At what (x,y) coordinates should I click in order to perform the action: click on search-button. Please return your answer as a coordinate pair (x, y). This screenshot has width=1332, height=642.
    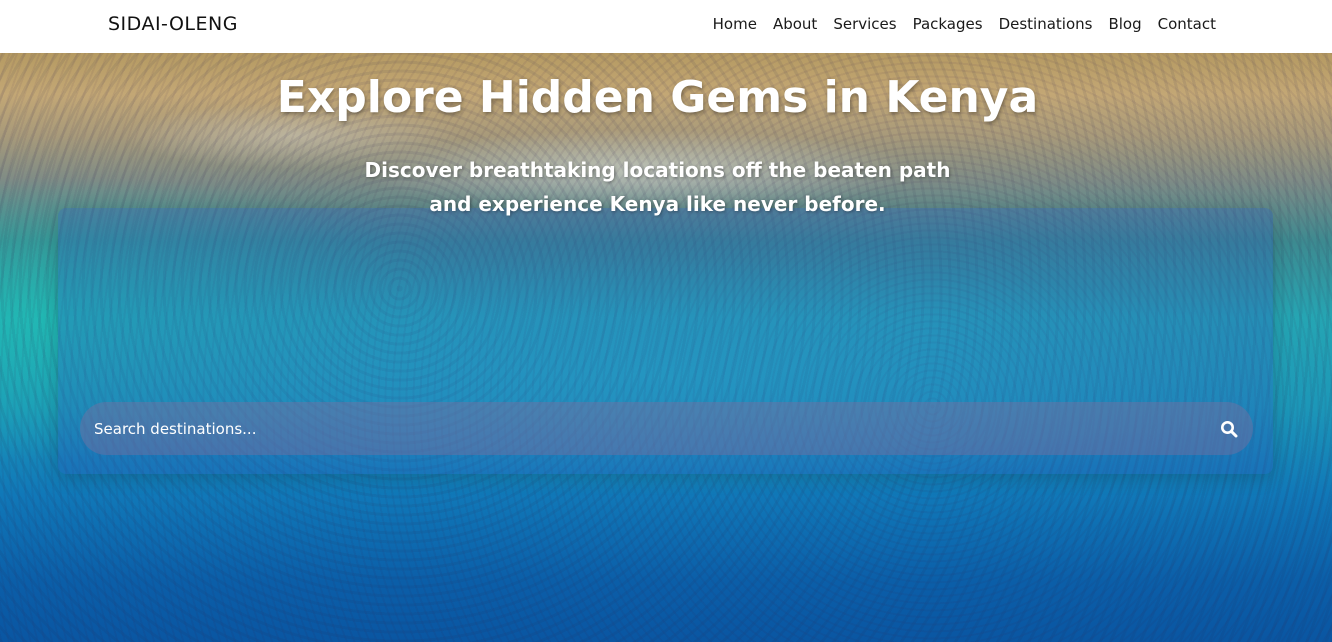
    Looking at the image, I should click on (1229, 429).